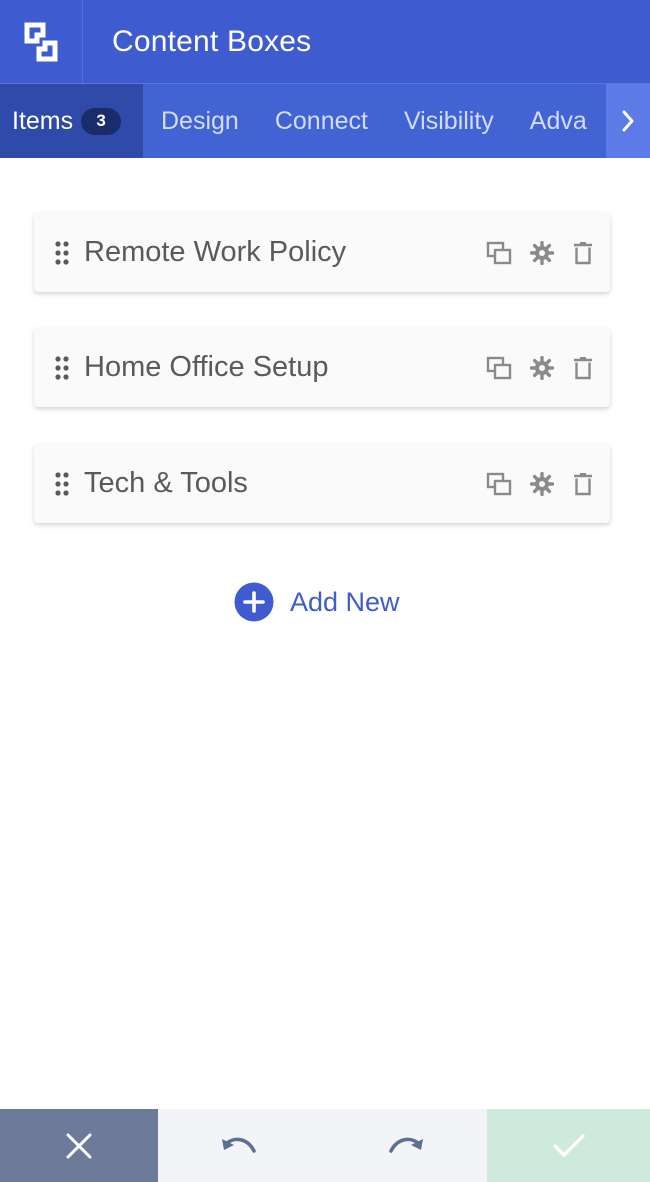  I want to click on tabs-scroll-right-button, so click(628, 121).